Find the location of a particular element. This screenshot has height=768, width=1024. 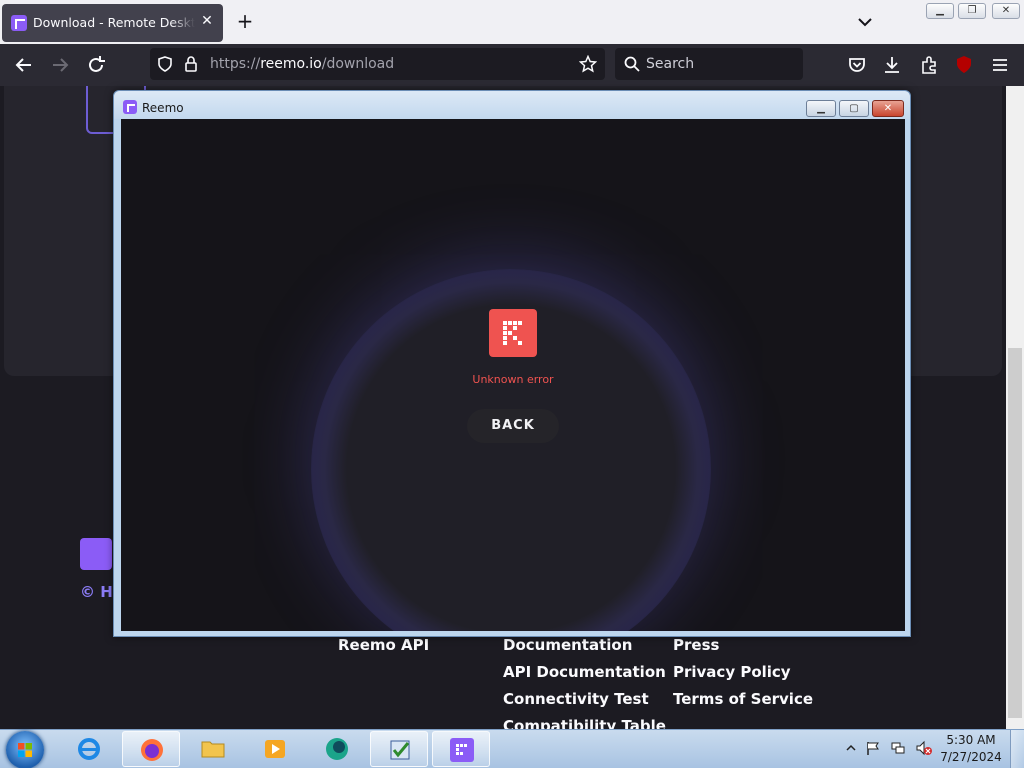

url-host: reemo.io is located at coordinates (291, 64).